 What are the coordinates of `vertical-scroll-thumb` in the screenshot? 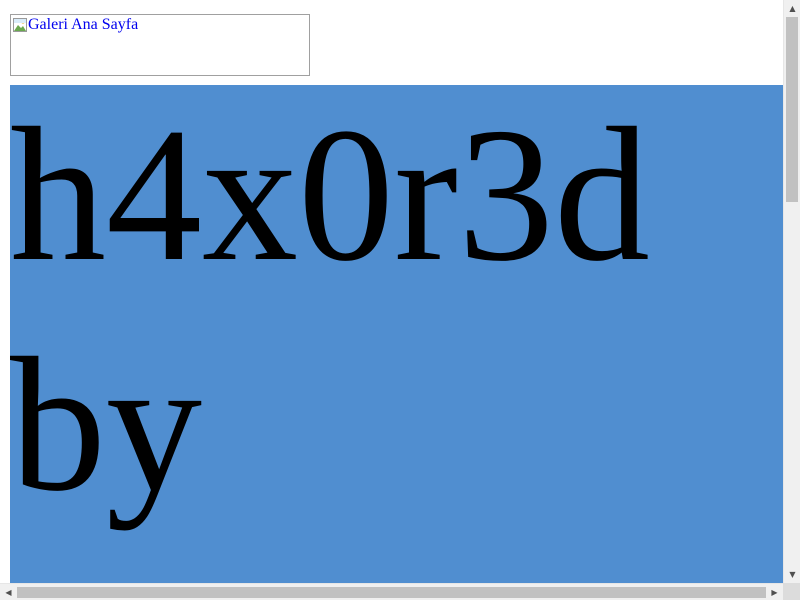 It's located at (792, 109).